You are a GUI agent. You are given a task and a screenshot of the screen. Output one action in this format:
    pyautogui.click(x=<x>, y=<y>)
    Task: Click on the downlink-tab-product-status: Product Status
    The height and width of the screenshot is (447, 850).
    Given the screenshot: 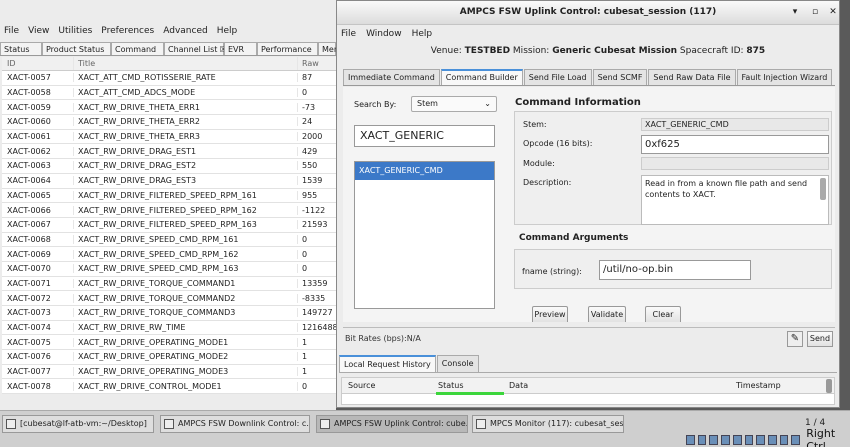 What is the action you would take?
    pyautogui.click(x=76, y=48)
    